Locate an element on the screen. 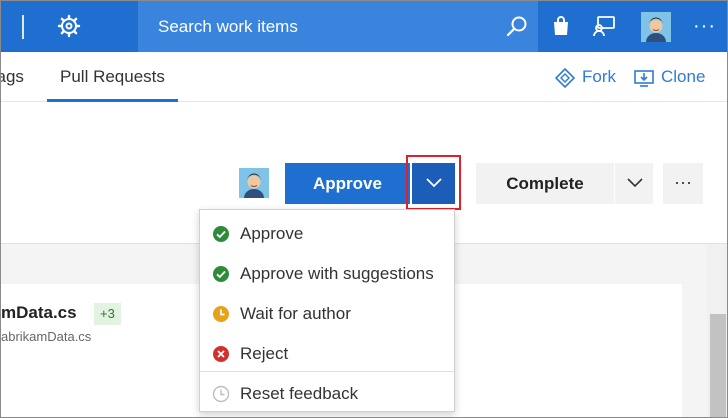 This screenshot has width=728, height=418. clone-label: Clone is located at coordinates (683, 76).